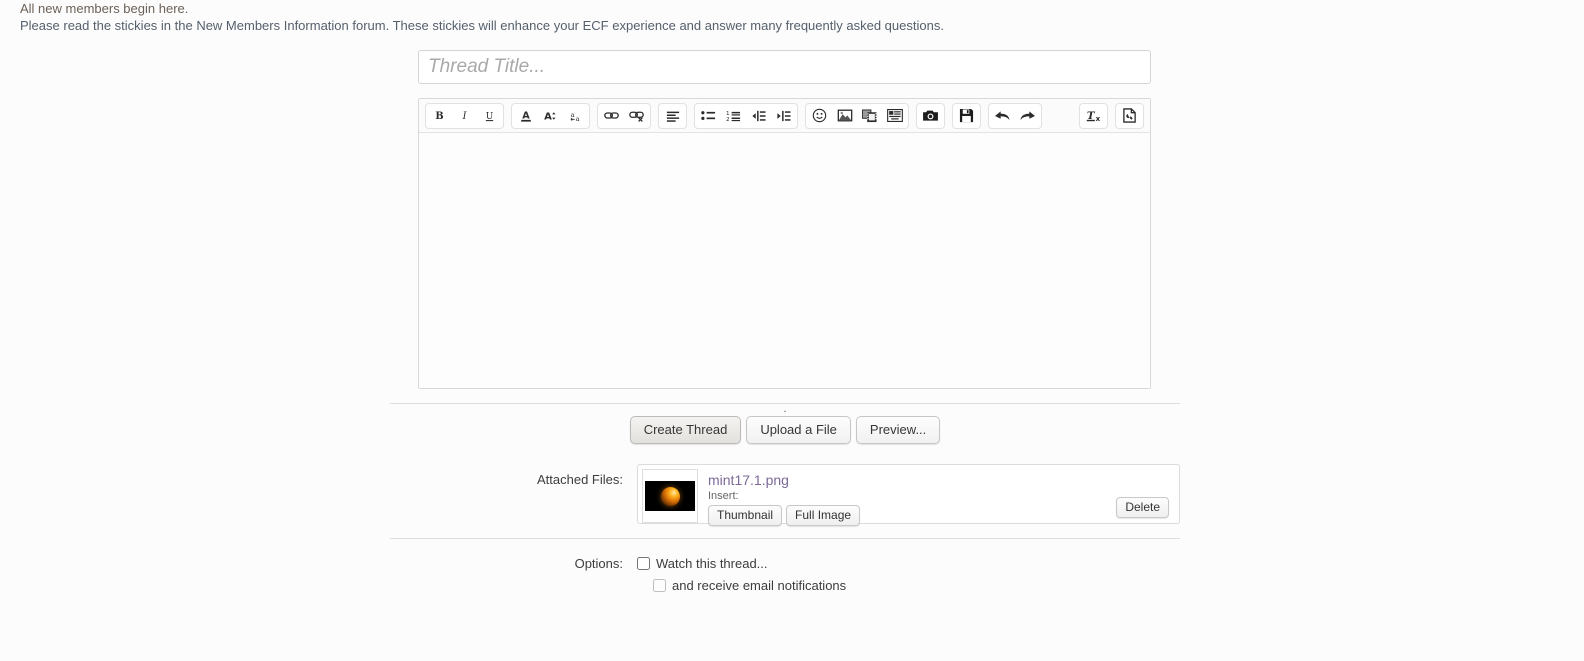 The image size is (1584, 661). I want to click on toolbar-group-align, so click(672, 115).